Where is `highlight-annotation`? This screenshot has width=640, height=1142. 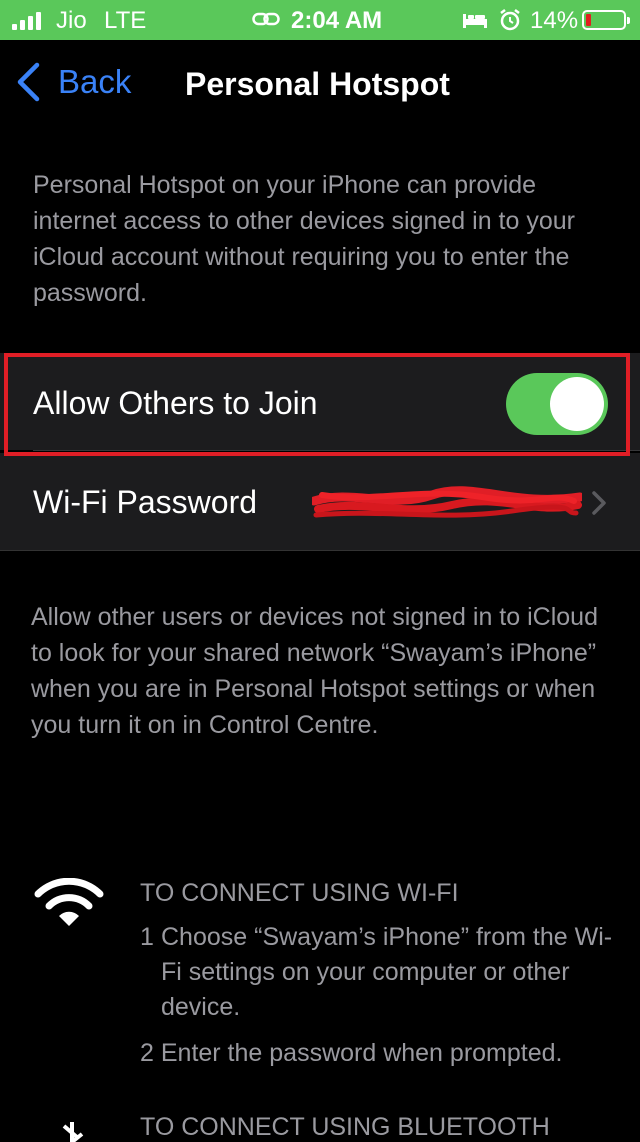 highlight-annotation is located at coordinates (317, 404).